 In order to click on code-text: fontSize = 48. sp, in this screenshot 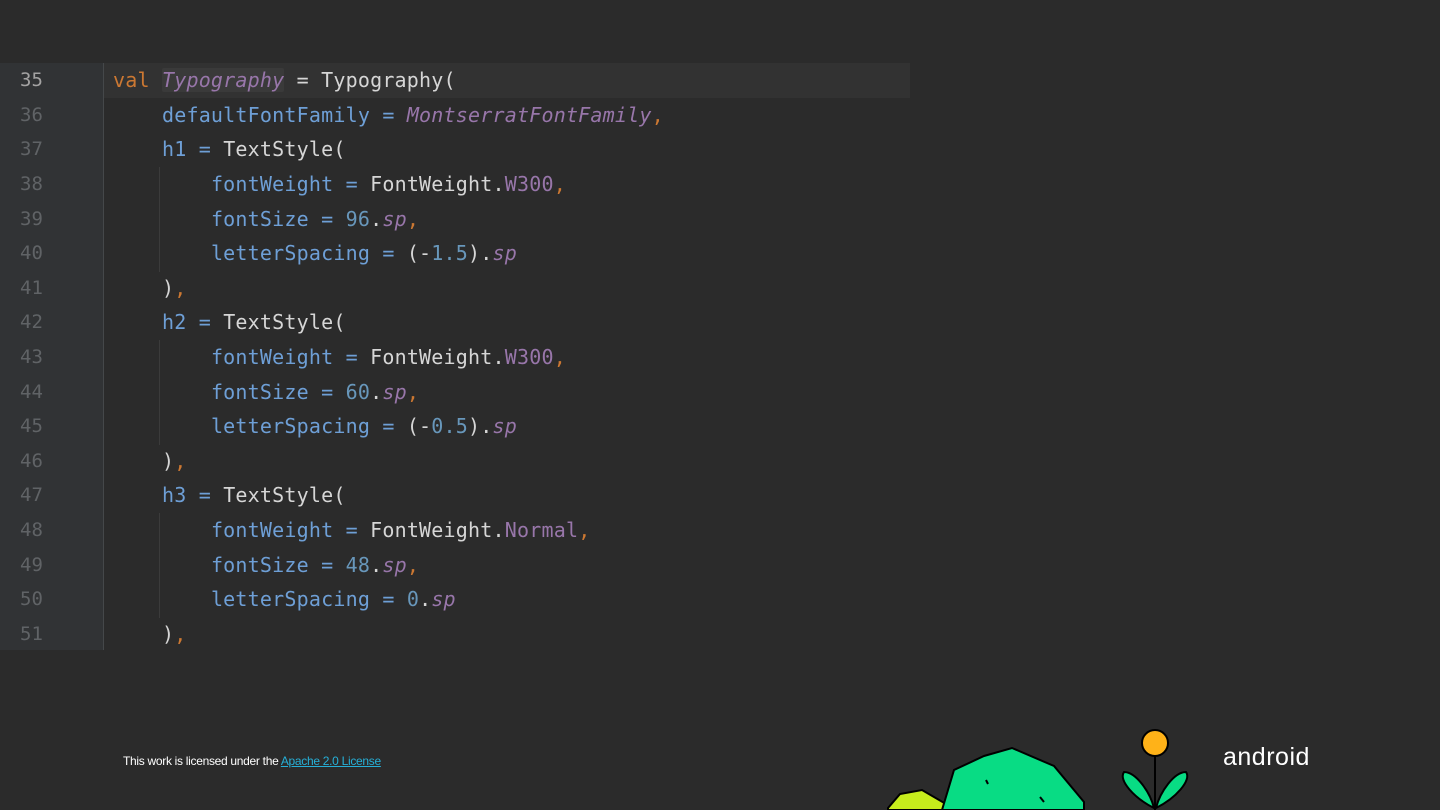, I will do `click(507, 564)`.